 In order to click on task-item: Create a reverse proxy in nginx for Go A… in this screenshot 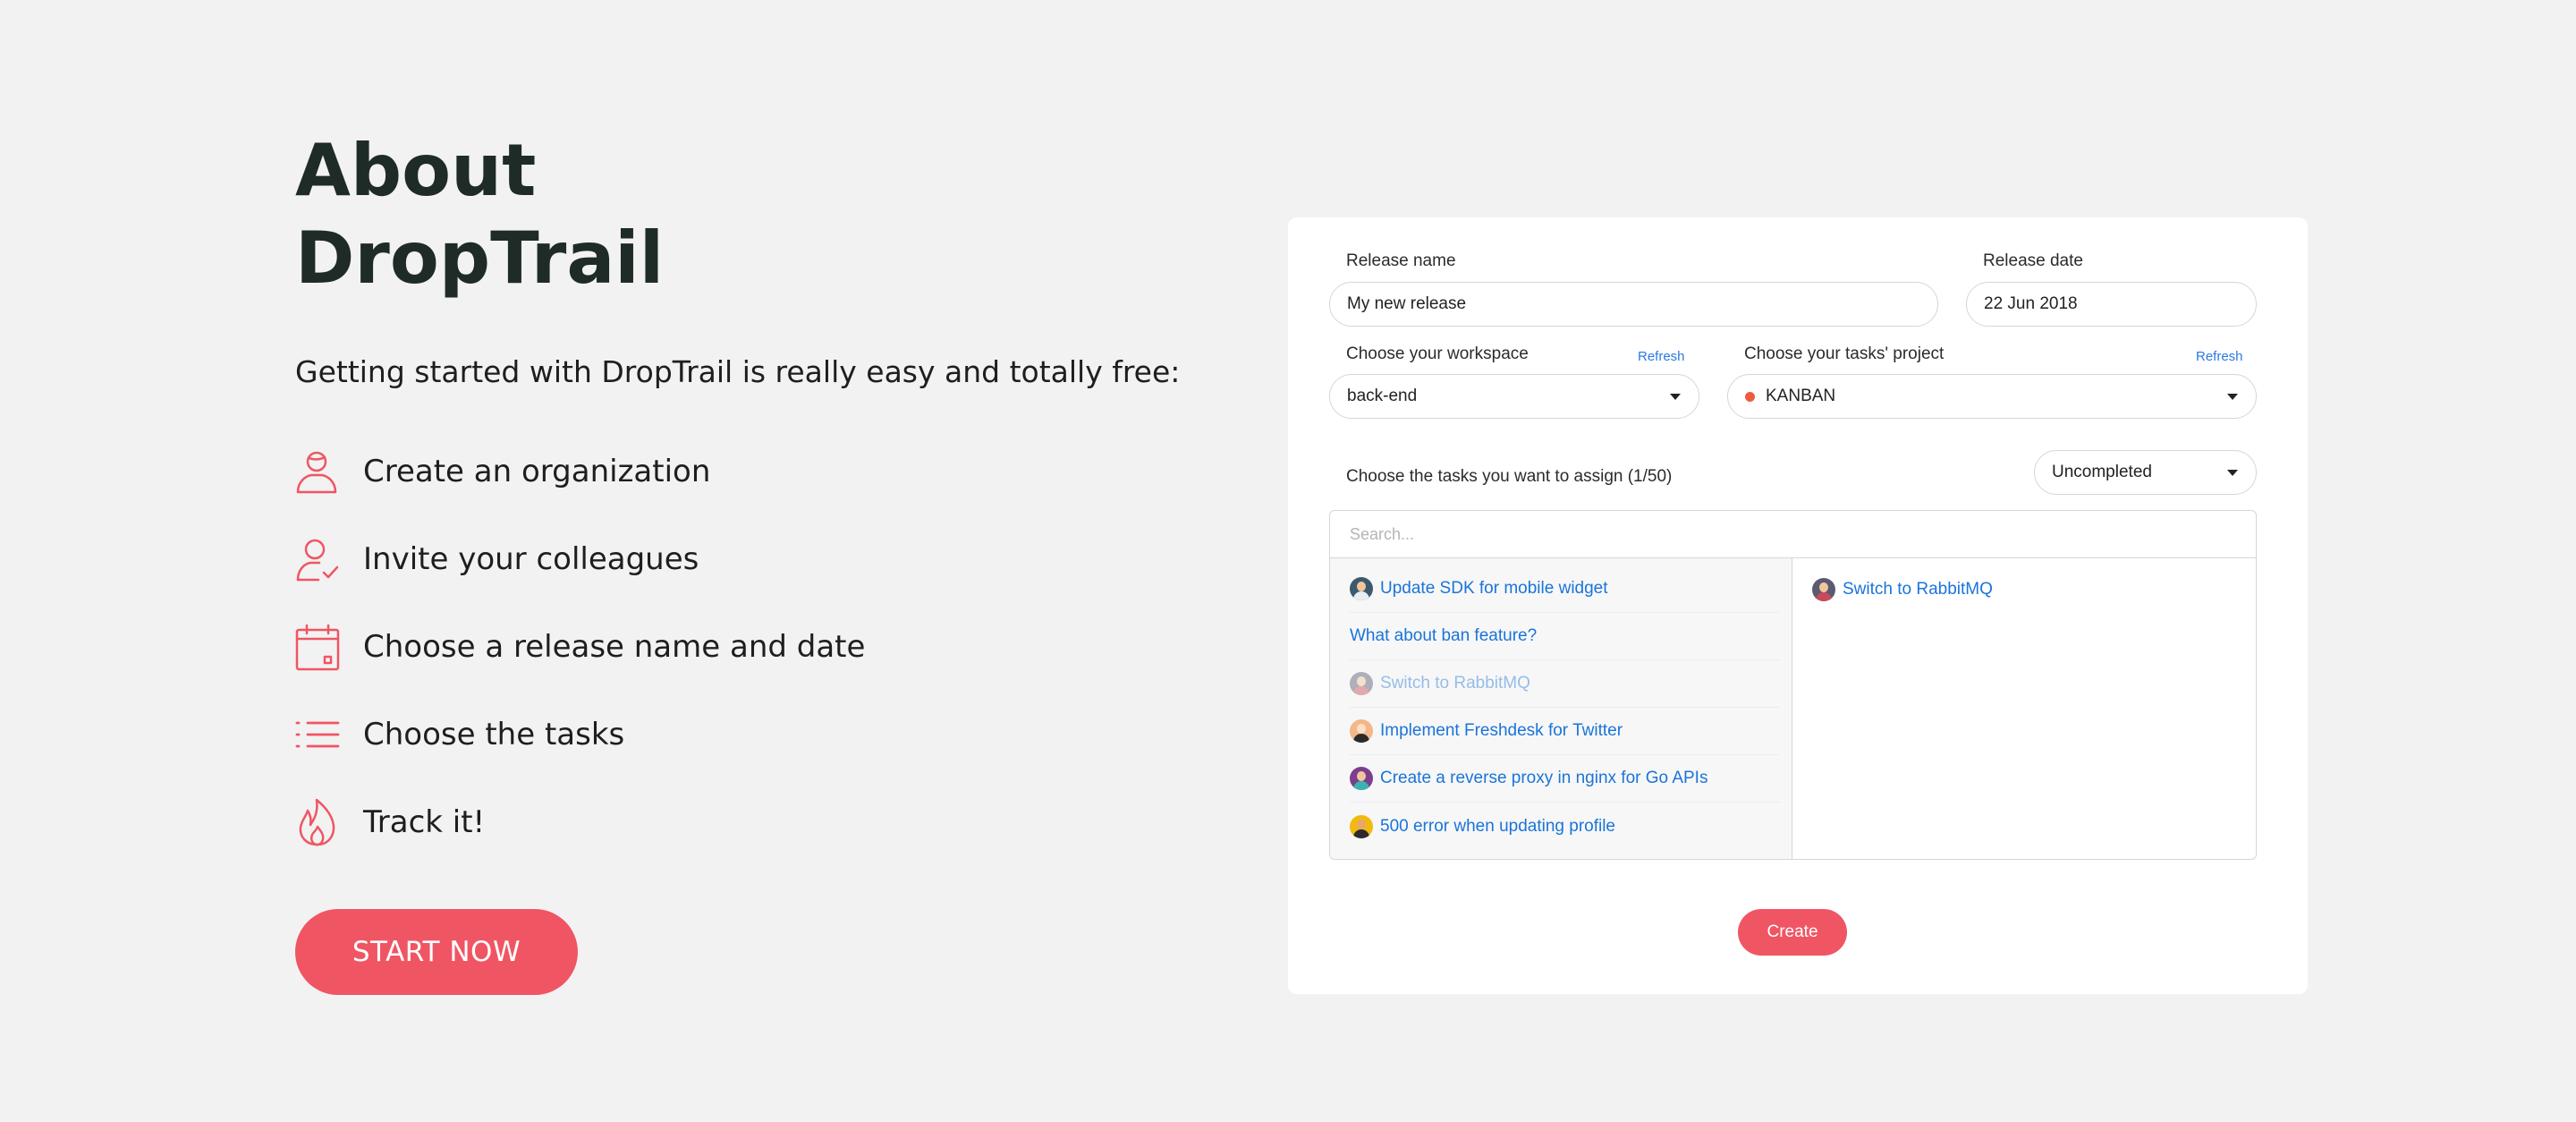, I will do `click(1564, 779)`.